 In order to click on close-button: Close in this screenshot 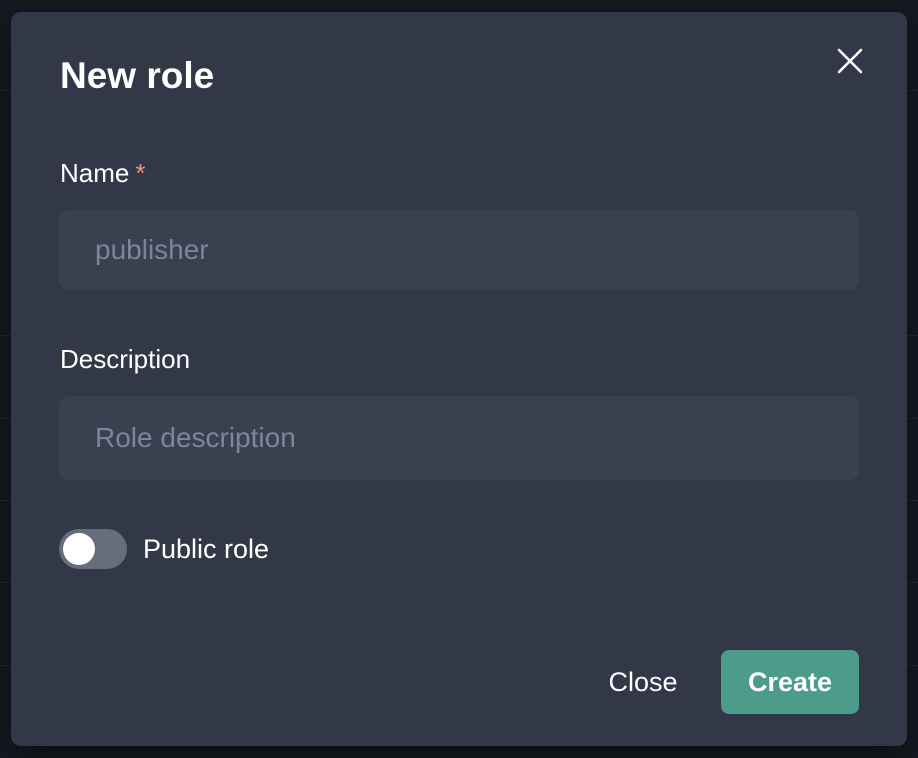, I will do `click(643, 682)`.